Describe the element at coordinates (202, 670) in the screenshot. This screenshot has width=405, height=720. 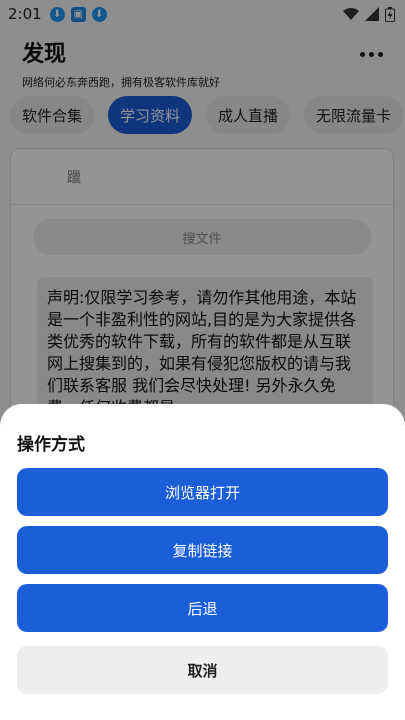
I see `cancel-button: 取消` at that location.